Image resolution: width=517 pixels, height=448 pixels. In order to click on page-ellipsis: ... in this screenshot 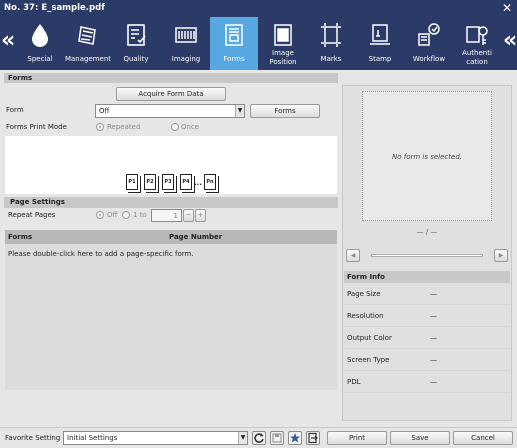, I will do `click(198, 183)`.